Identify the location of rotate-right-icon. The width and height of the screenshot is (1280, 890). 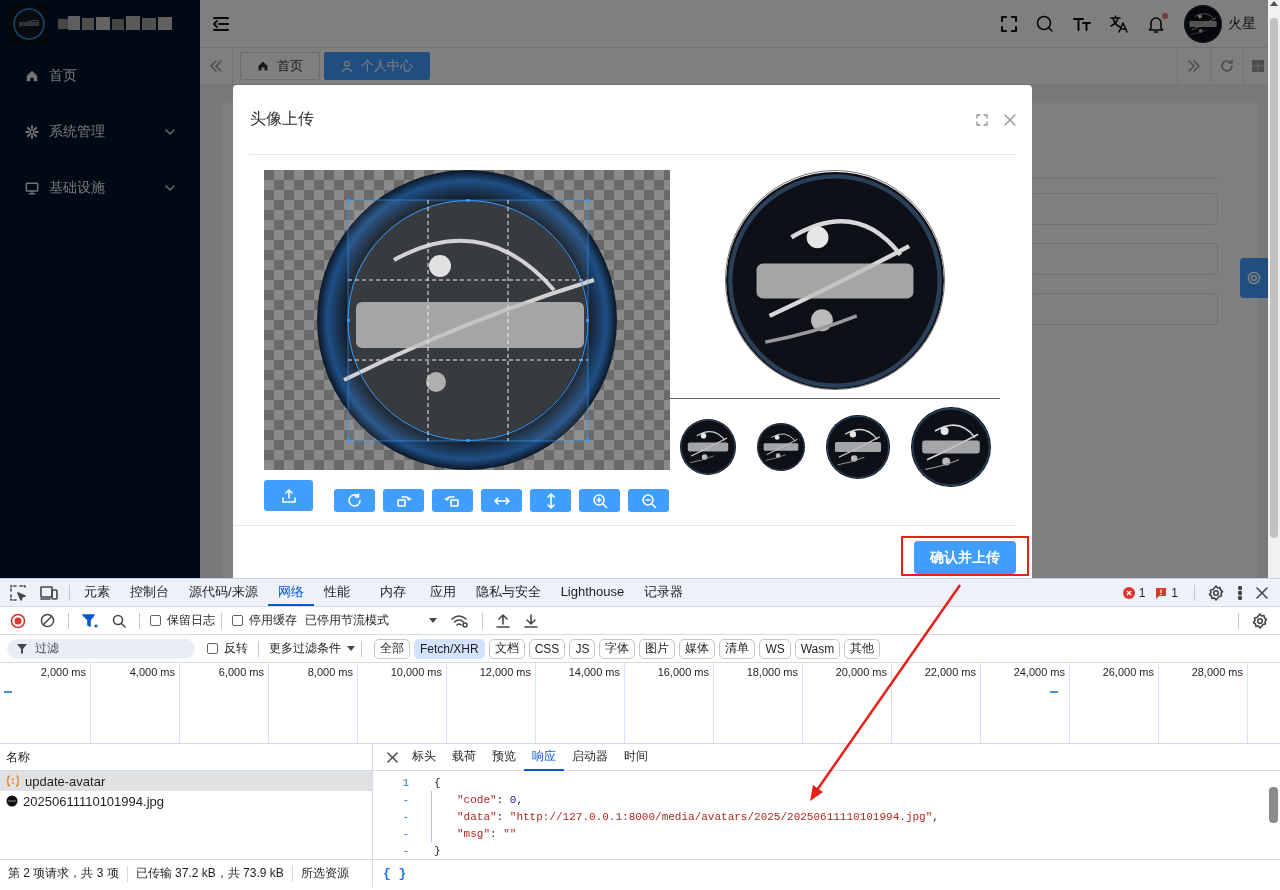
(354, 500).